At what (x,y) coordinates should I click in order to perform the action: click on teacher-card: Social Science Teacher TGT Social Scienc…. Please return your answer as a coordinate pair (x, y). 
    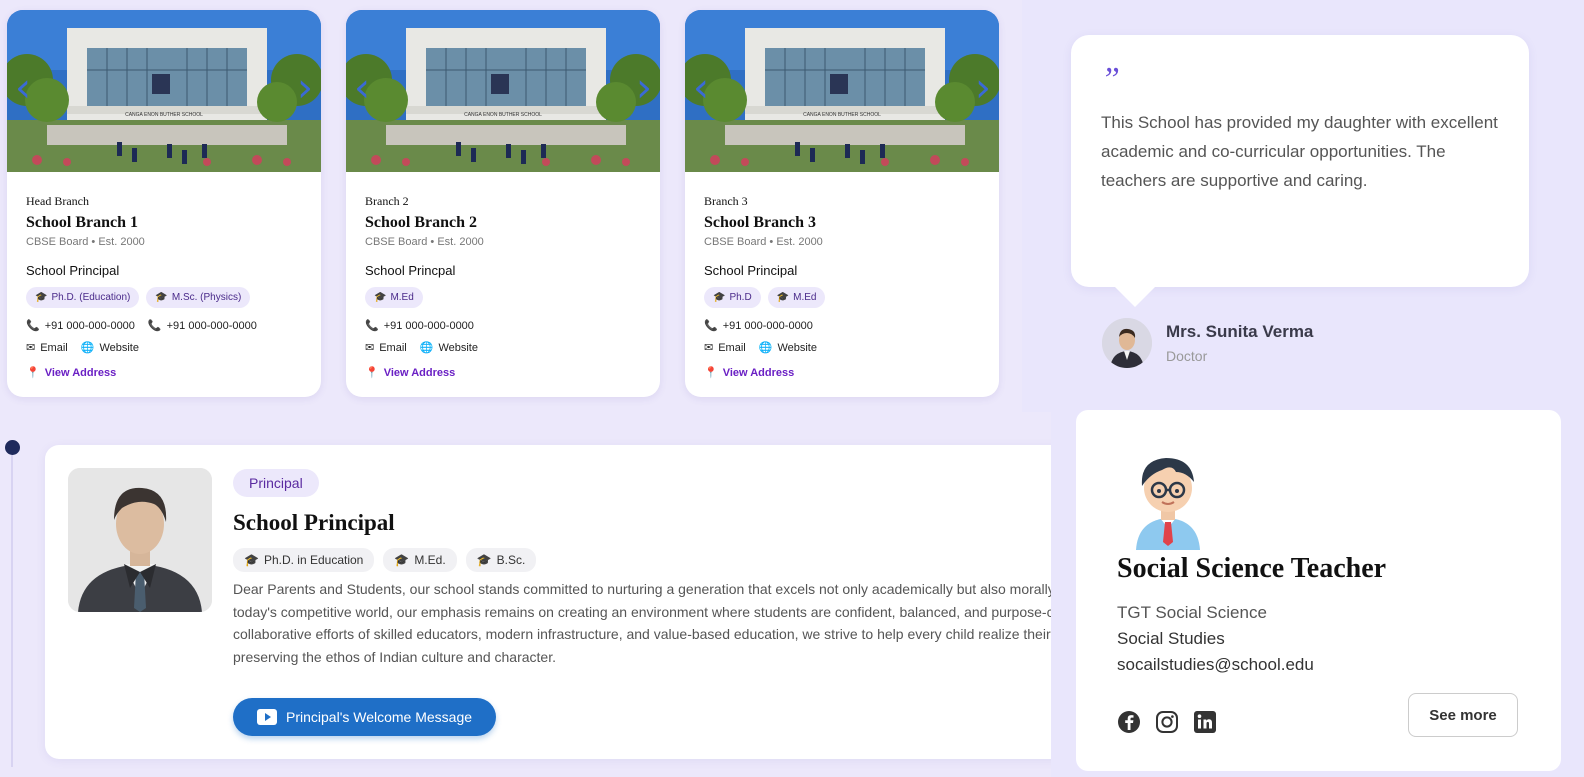
    Looking at the image, I should click on (1318, 590).